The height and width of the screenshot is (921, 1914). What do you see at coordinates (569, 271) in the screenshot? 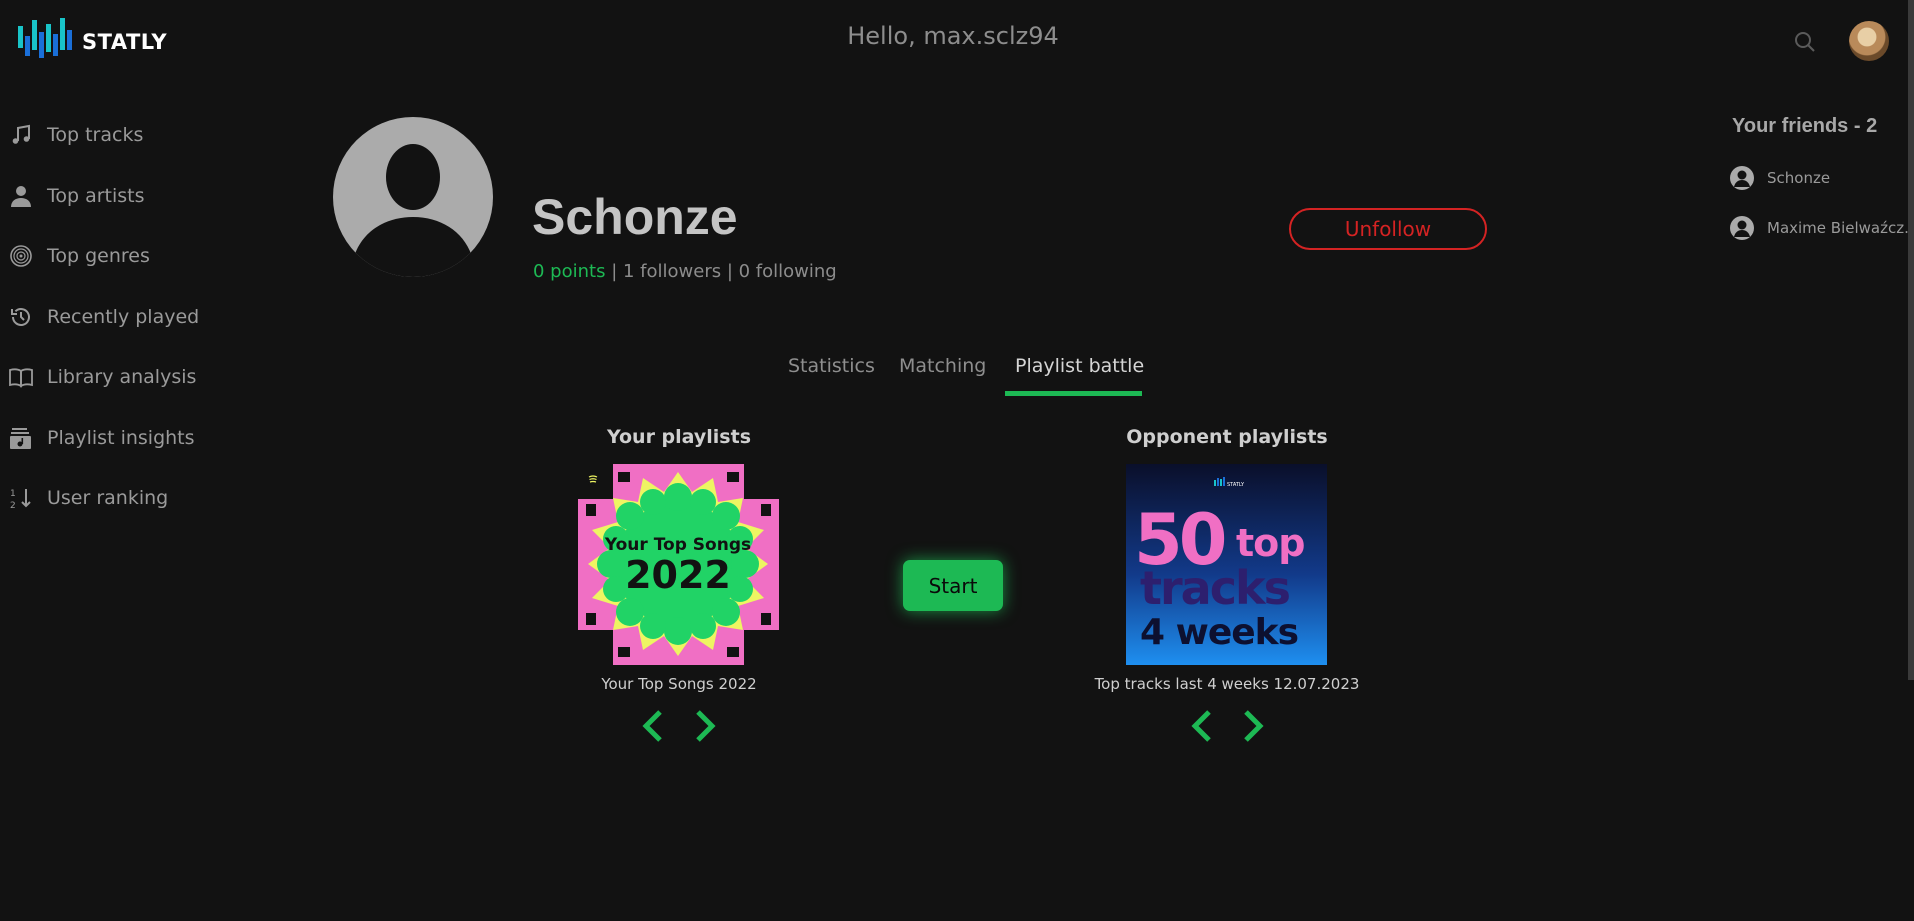
I see `points-count: 0 points` at bounding box center [569, 271].